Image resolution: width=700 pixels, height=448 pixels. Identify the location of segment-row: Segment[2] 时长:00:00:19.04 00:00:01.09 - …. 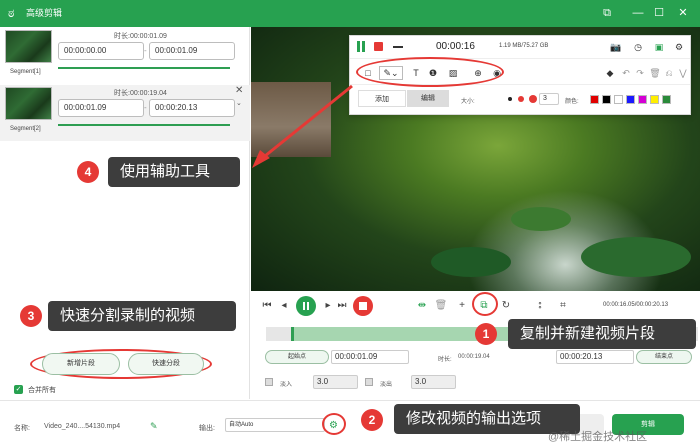
(125, 113).